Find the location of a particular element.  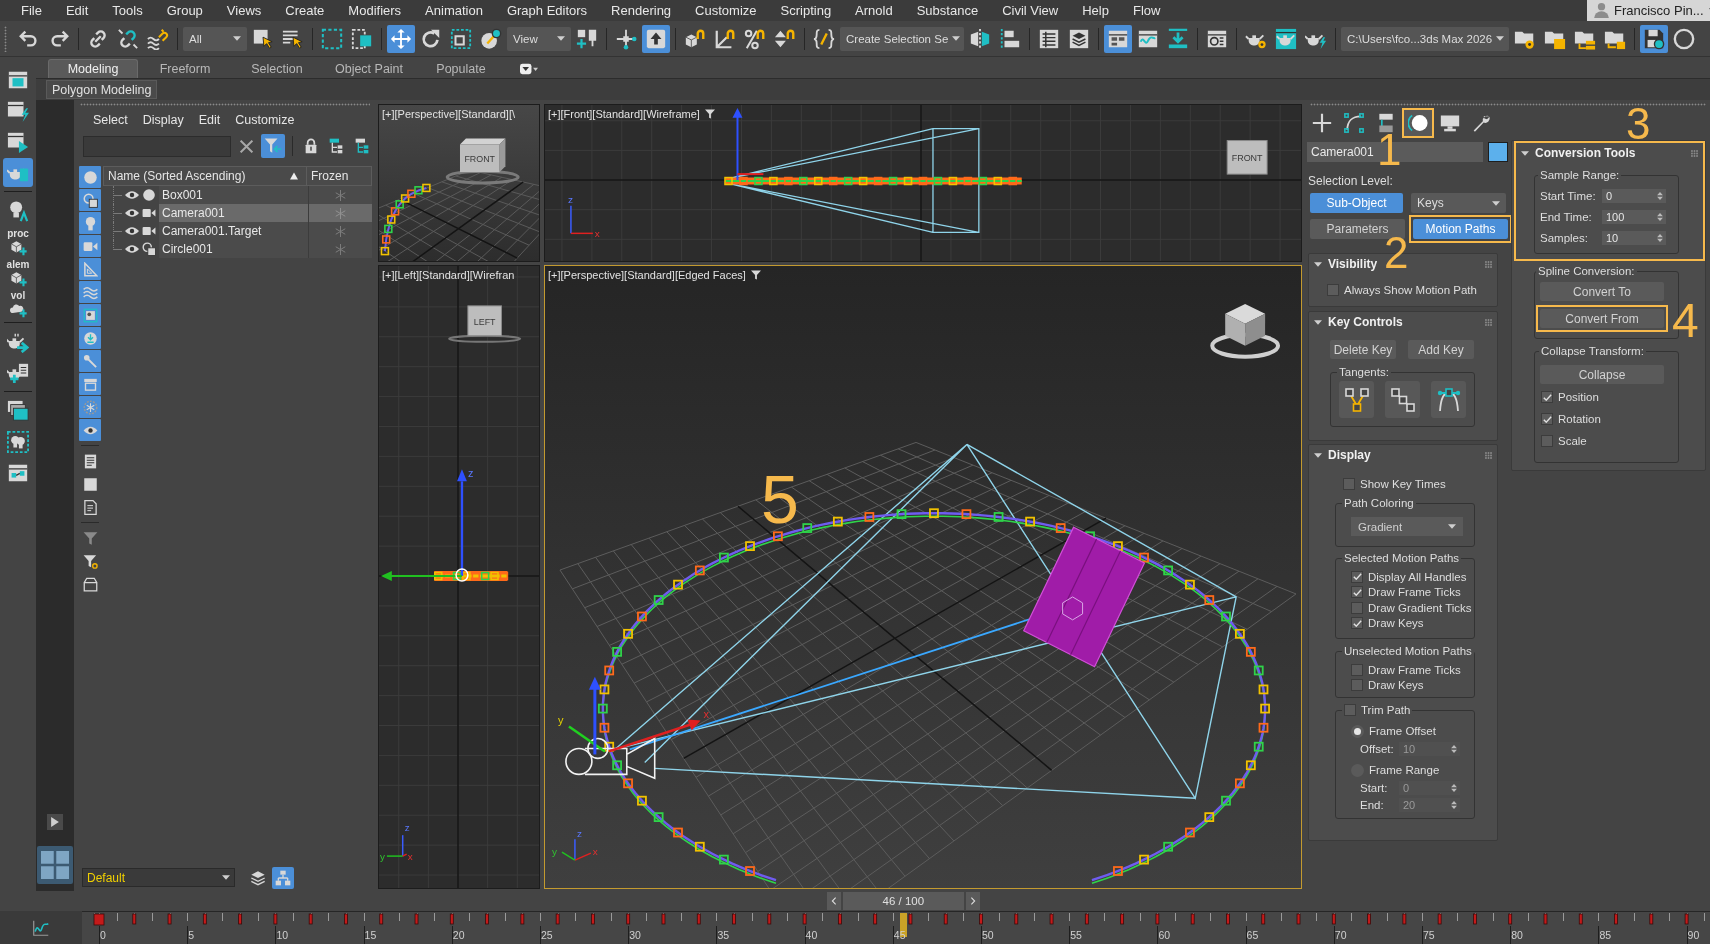

grip-handle is located at coordinates (1508, 104).